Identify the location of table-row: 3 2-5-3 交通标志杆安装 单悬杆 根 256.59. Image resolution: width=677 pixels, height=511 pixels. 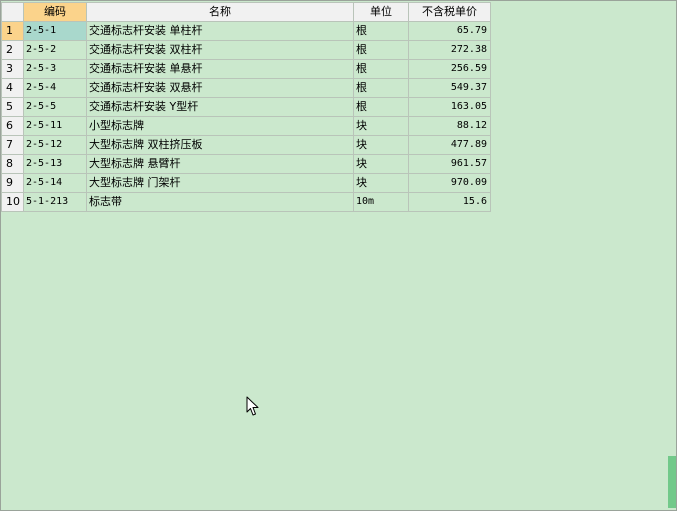
(246, 69).